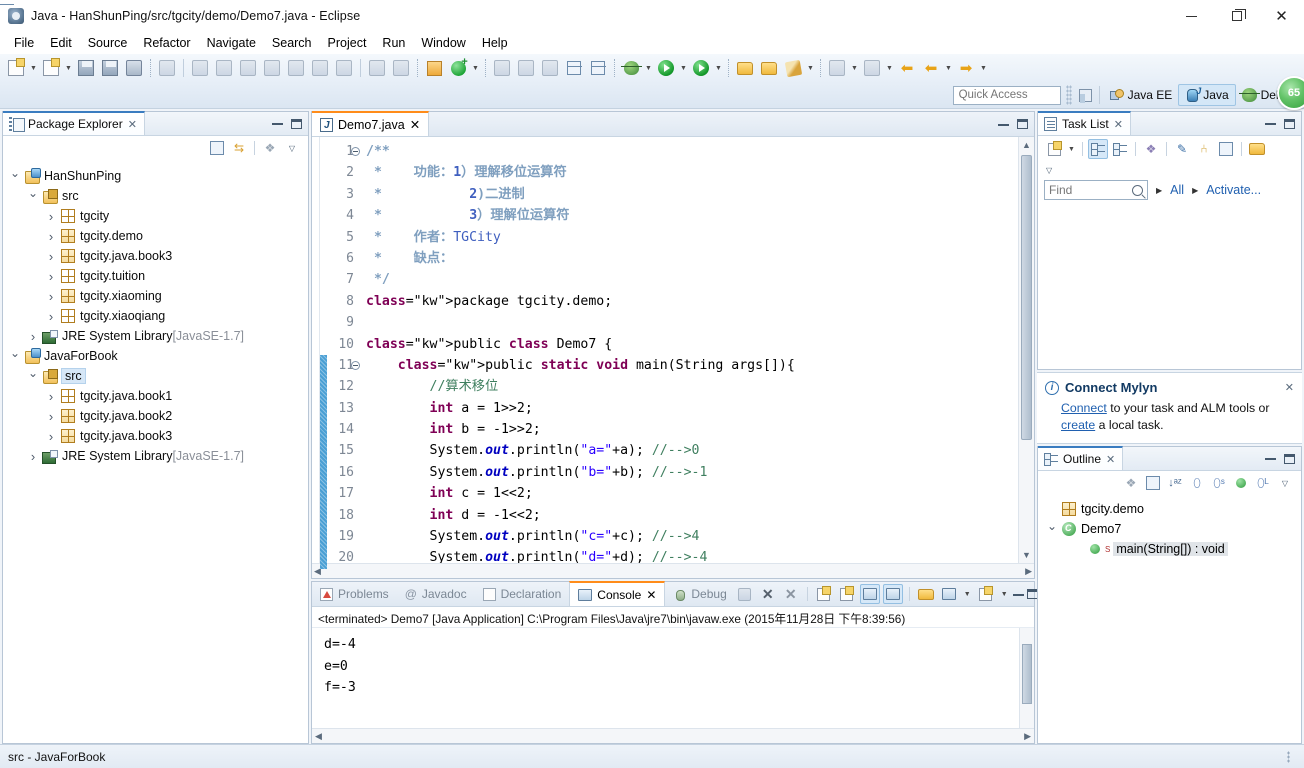 The height and width of the screenshot is (768, 1304). I want to click on categorized-presentation-button, so click(1098, 149).